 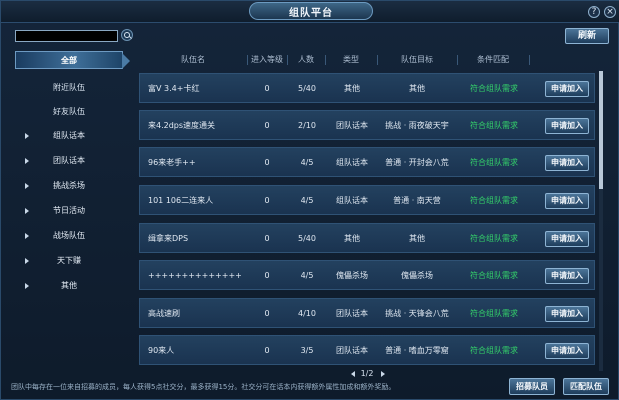 What do you see at coordinates (493, 59) in the screenshot?
I see `header-match: 条件匹配` at bounding box center [493, 59].